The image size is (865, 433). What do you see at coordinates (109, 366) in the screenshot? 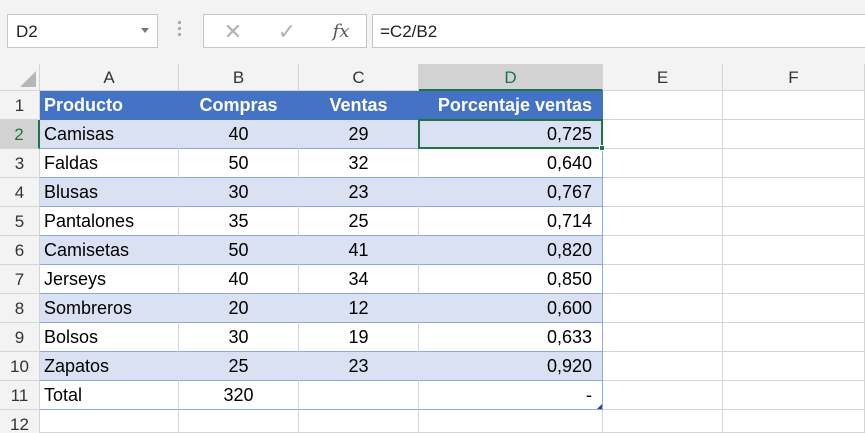
I see `cell-a10: Zapatos` at bounding box center [109, 366].